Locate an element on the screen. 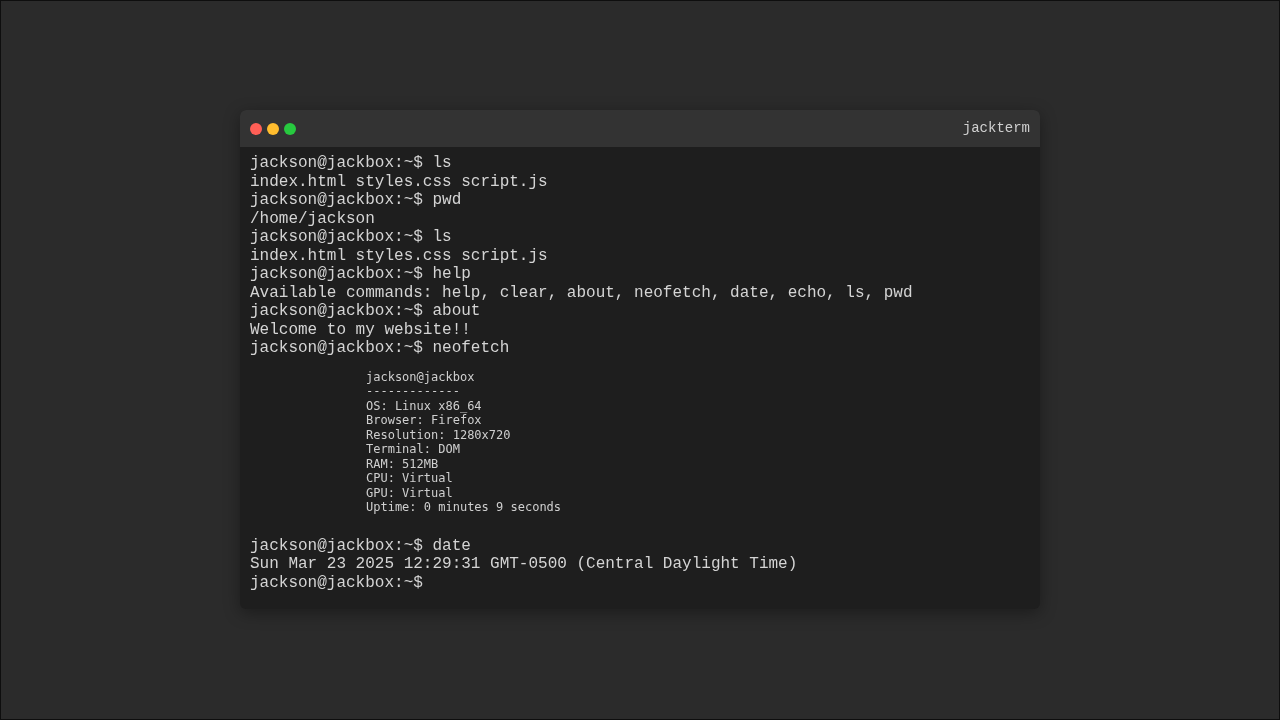  info-line: RAM: 512MB is located at coordinates (403, 463).